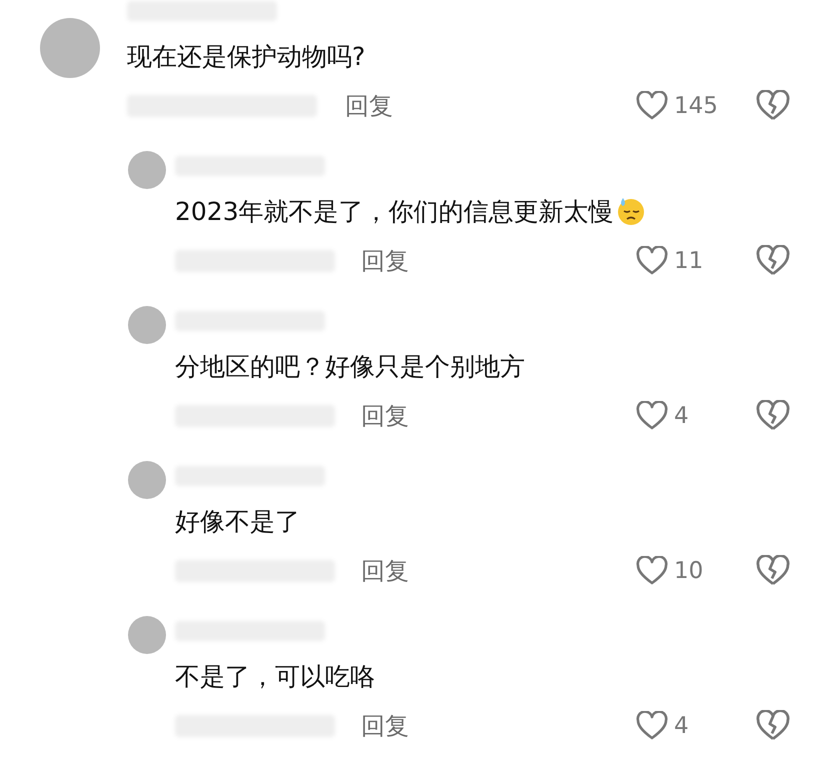 The image size is (828, 760). I want to click on comment-text: 不是了，可以吃咯, so click(275, 676).